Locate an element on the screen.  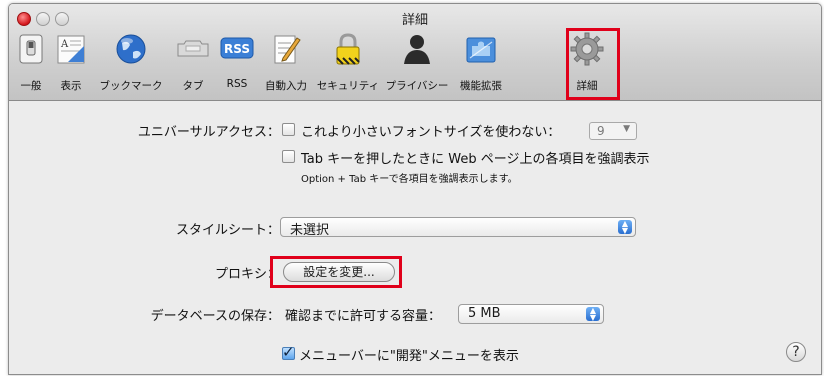
person-silhouette-icon is located at coordinates (417, 49).